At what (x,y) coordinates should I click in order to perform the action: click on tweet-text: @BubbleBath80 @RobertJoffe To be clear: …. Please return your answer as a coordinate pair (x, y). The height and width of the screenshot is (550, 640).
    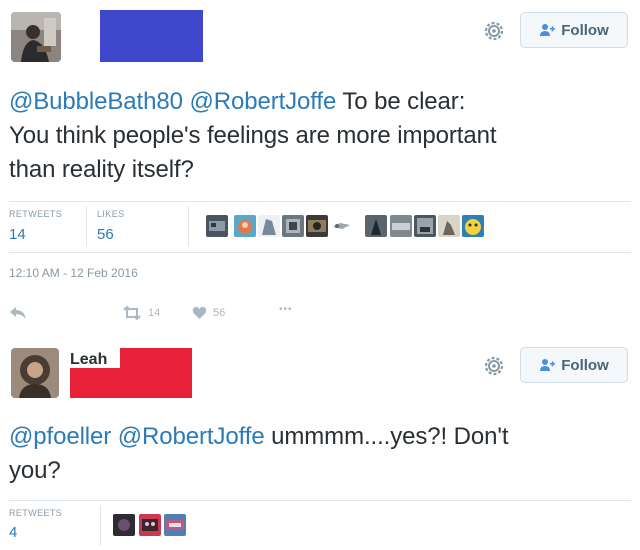
    Looking at the image, I should click on (252, 136).